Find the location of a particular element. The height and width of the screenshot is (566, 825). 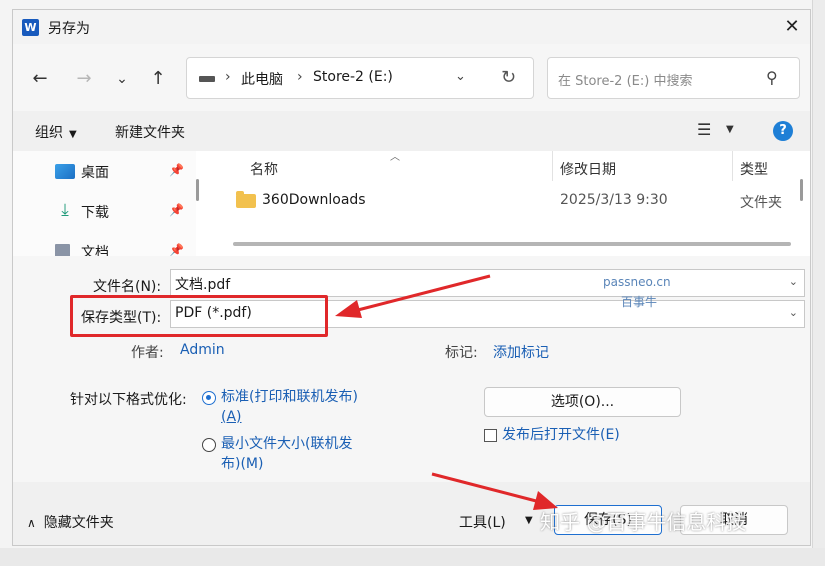

annotation-arrows is located at coordinates (446, 392).